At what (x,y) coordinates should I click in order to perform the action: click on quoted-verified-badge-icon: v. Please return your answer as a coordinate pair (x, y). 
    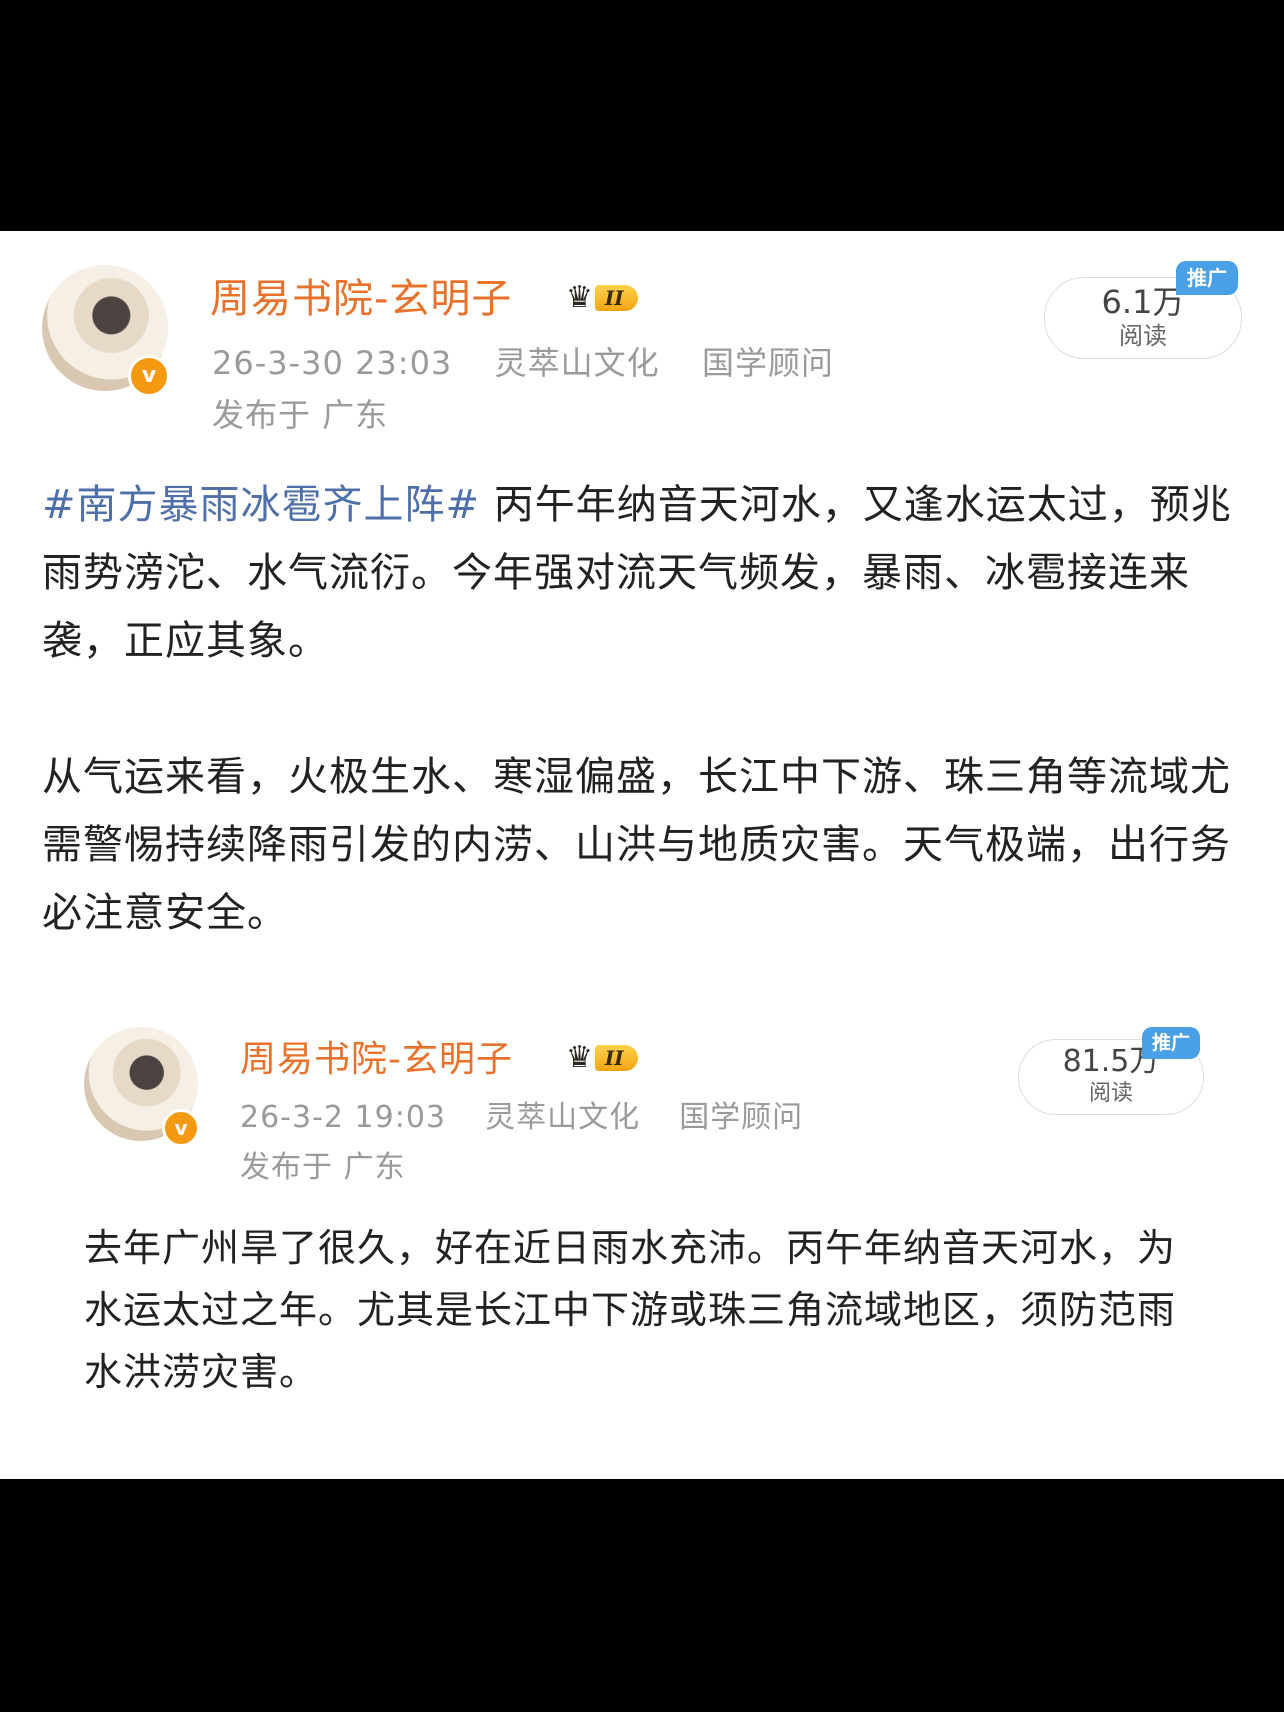
    Looking at the image, I should click on (181, 1128).